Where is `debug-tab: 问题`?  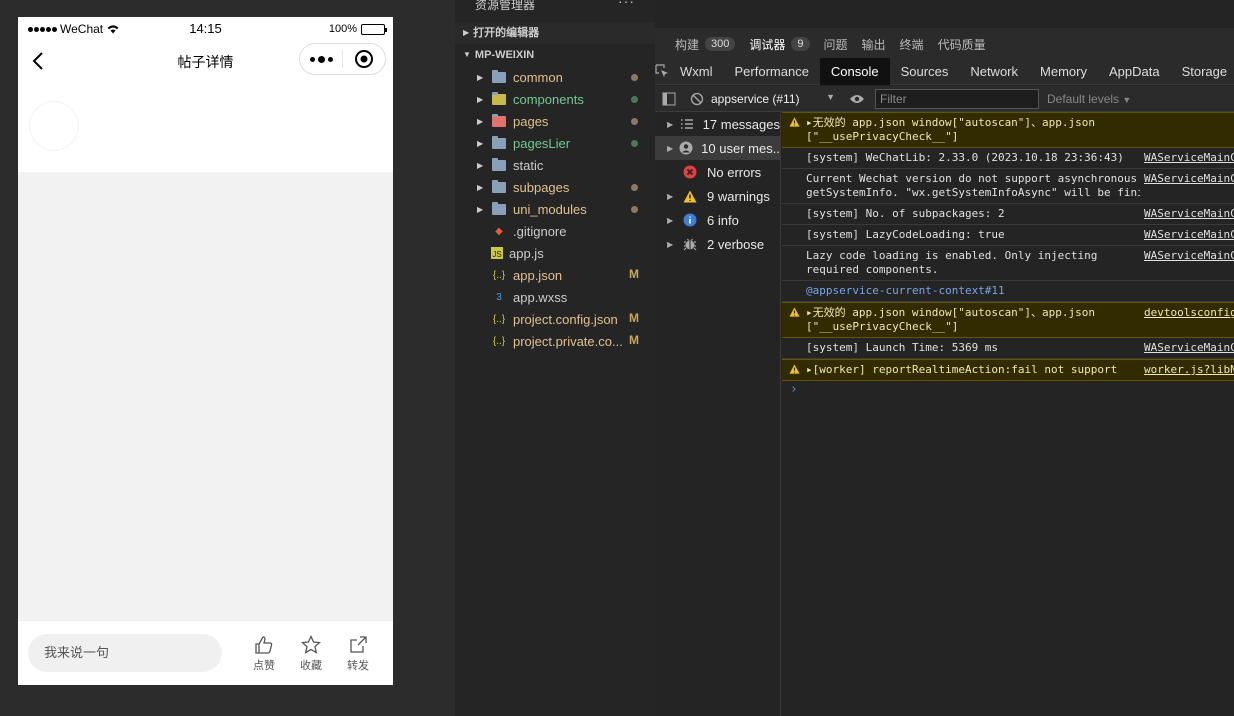
debug-tab: 问题 is located at coordinates (836, 44).